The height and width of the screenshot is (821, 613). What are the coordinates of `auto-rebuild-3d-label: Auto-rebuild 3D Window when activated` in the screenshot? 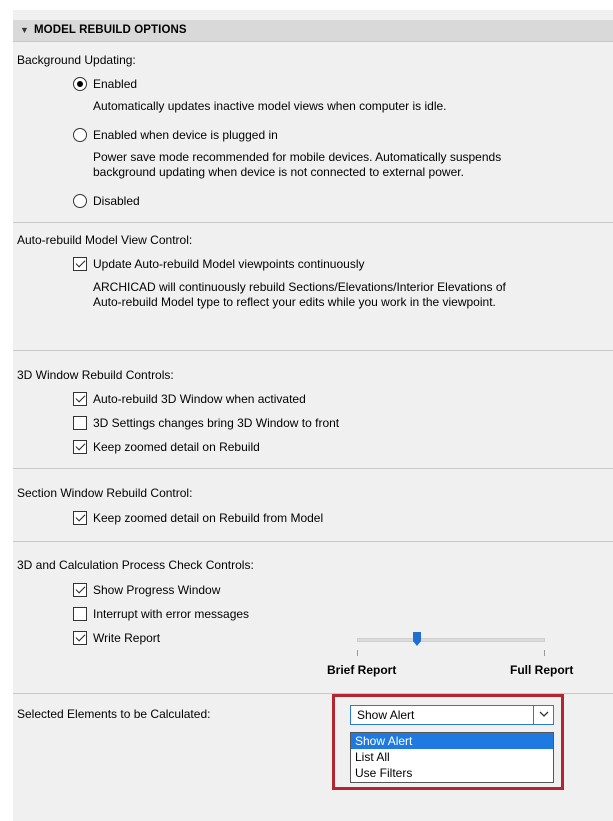 It's located at (199, 399).